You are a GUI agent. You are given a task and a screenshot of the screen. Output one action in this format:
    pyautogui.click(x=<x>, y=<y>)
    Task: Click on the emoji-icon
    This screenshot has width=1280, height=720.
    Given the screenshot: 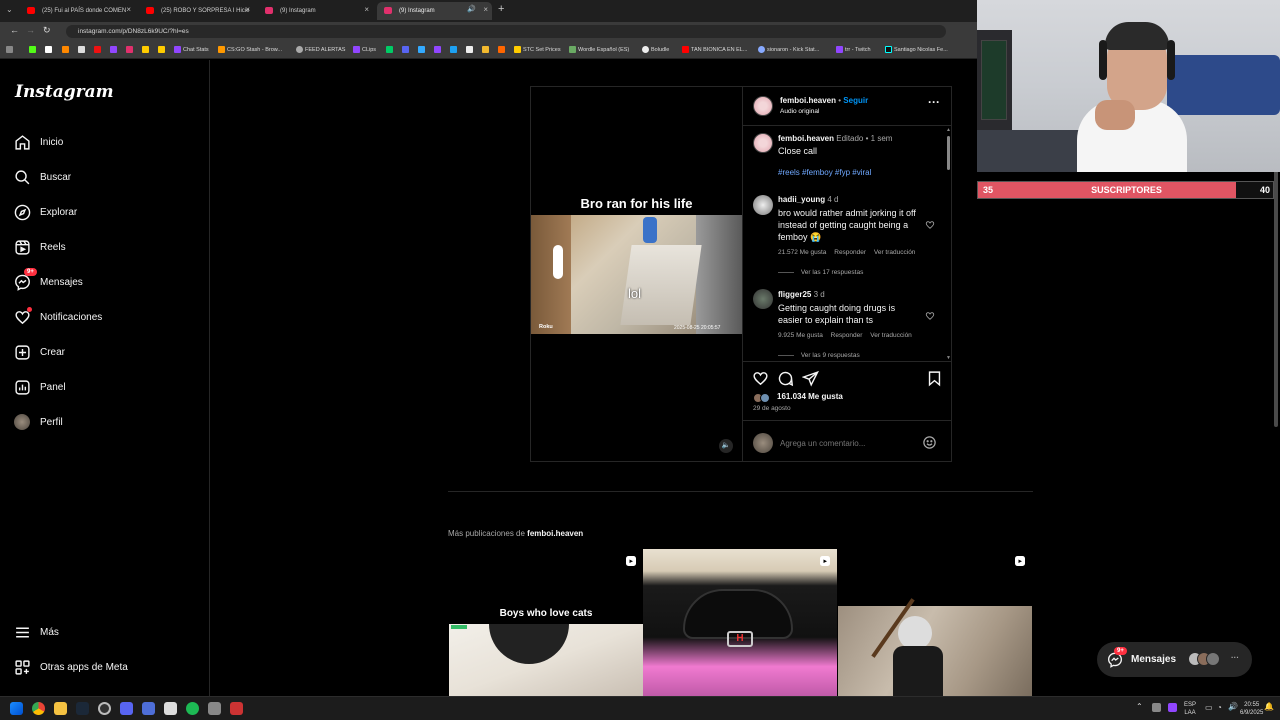 What is the action you would take?
    pyautogui.click(x=929, y=442)
    